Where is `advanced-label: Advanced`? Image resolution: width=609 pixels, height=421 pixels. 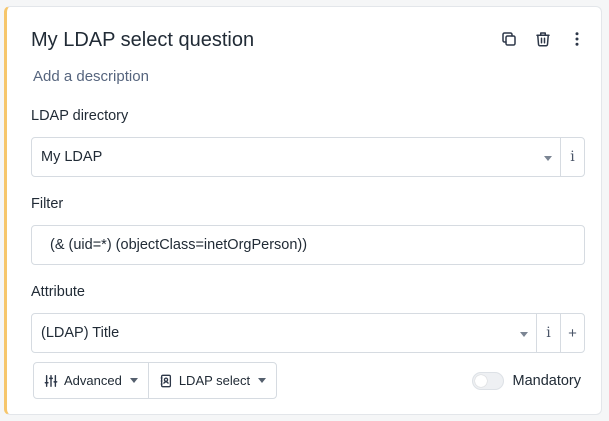 advanced-label: Advanced is located at coordinates (93, 380).